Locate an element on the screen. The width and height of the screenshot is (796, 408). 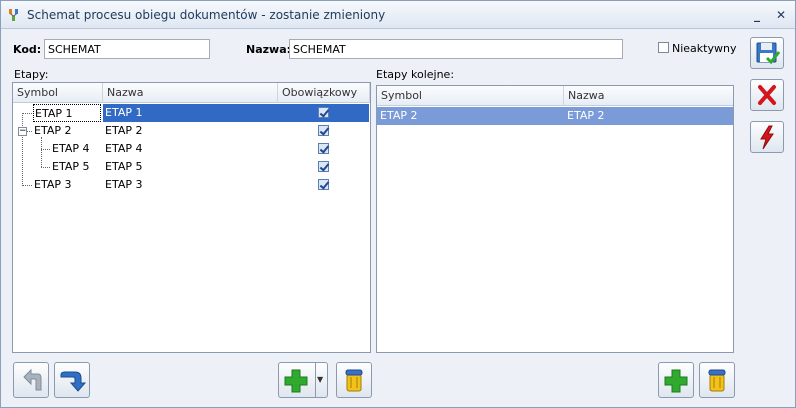
nieaktywny-label: Nieaktywny is located at coordinates (704, 48).